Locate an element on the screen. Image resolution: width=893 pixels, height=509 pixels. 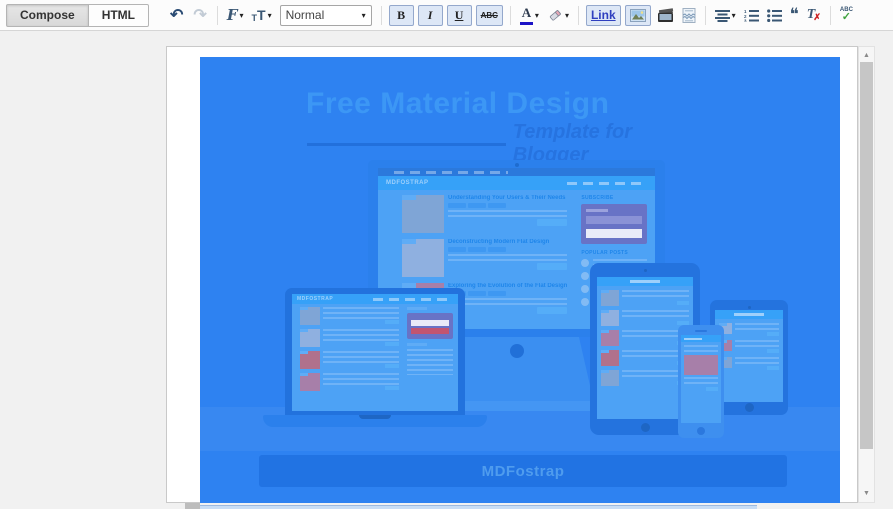
vertical-scrollbar: ▲ ▼ is located at coordinates (866, 274).